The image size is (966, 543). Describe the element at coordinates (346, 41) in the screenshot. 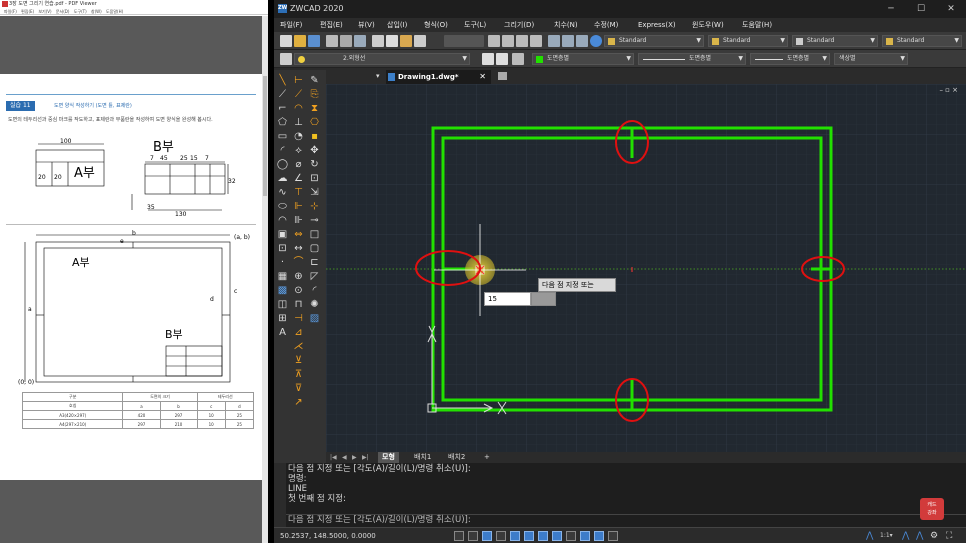

I see `plot-preview-icon` at that location.